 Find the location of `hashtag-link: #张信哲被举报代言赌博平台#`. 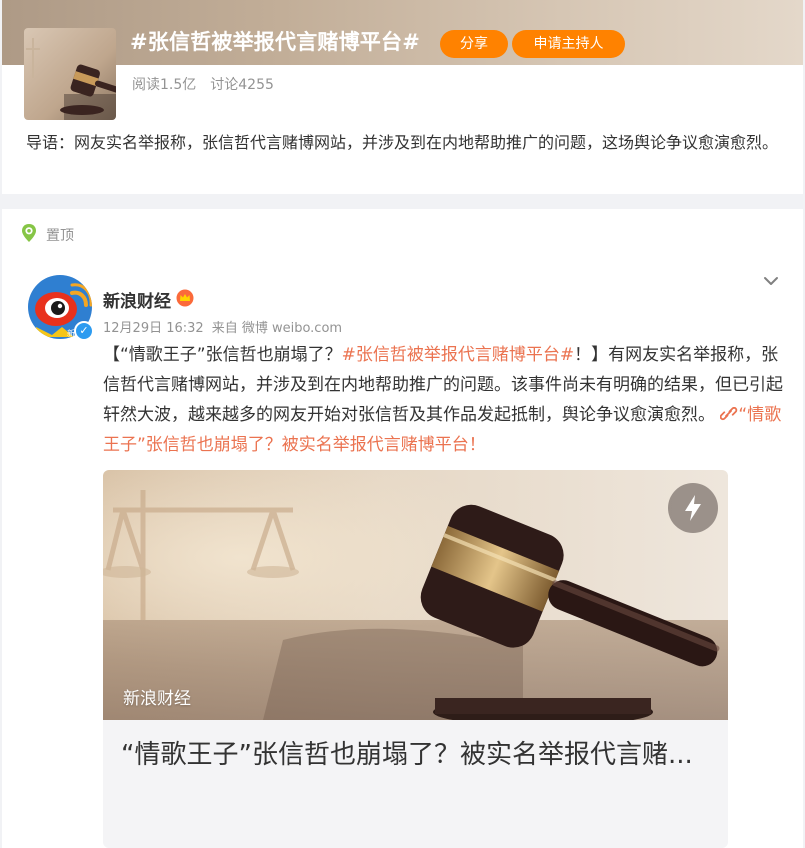

hashtag-link: #张信哲被举报代言赌博平台# is located at coordinates (458, 355).